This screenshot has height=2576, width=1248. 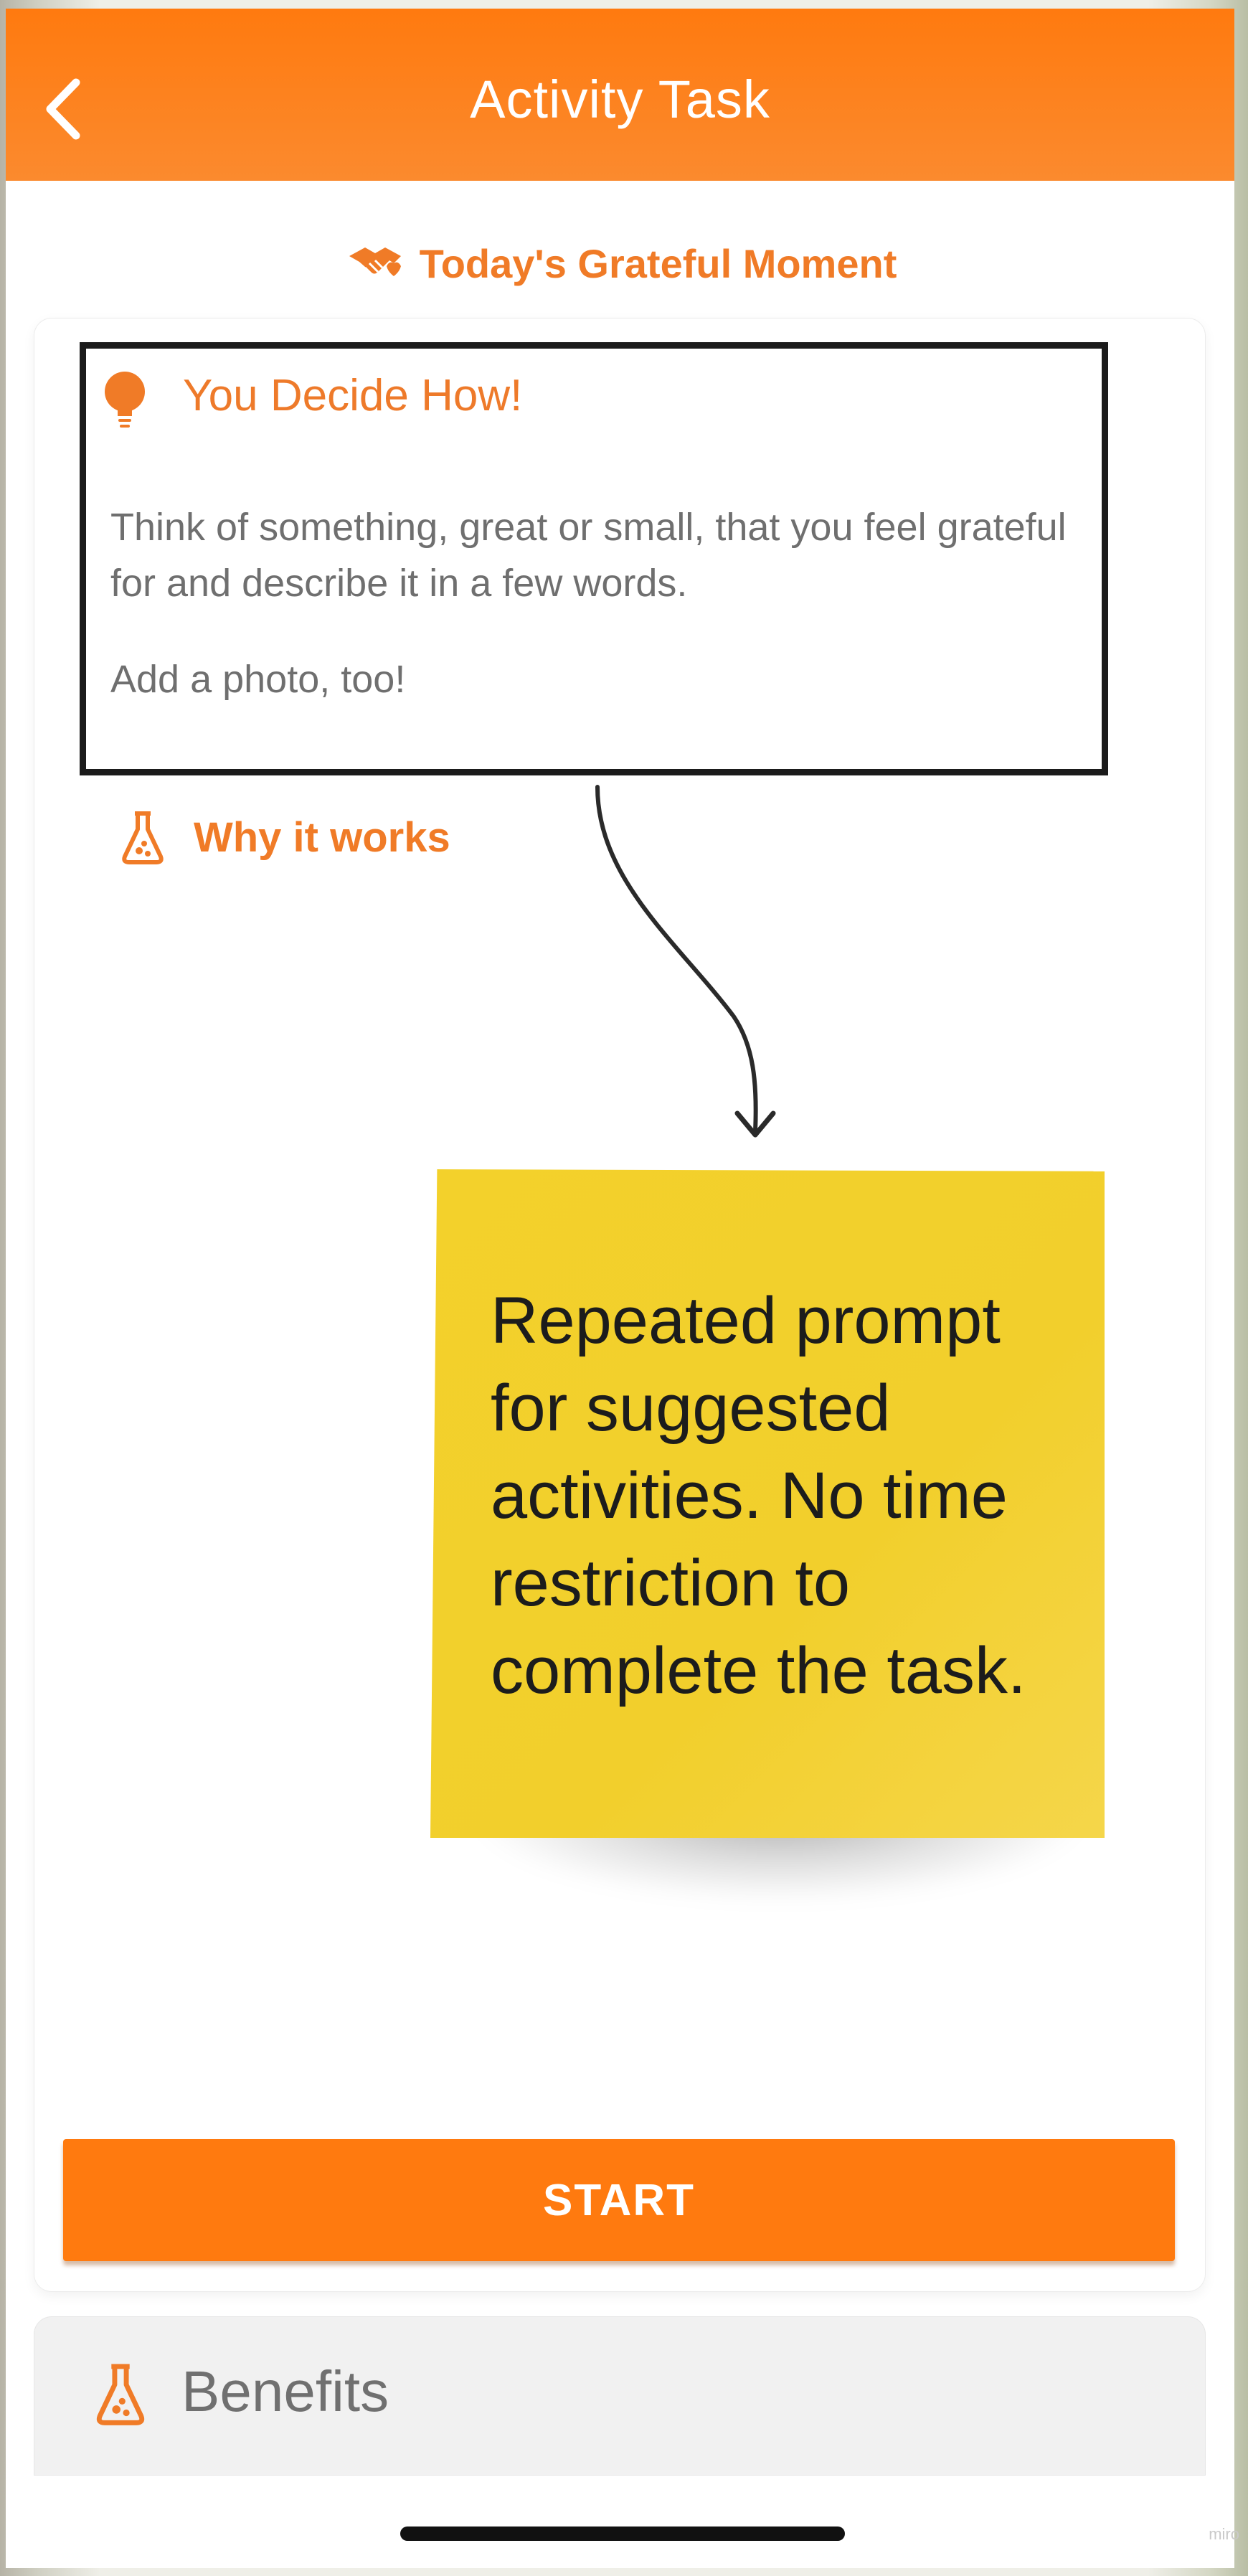 I want to click on home-indicator, so click(x=622, y=2534).